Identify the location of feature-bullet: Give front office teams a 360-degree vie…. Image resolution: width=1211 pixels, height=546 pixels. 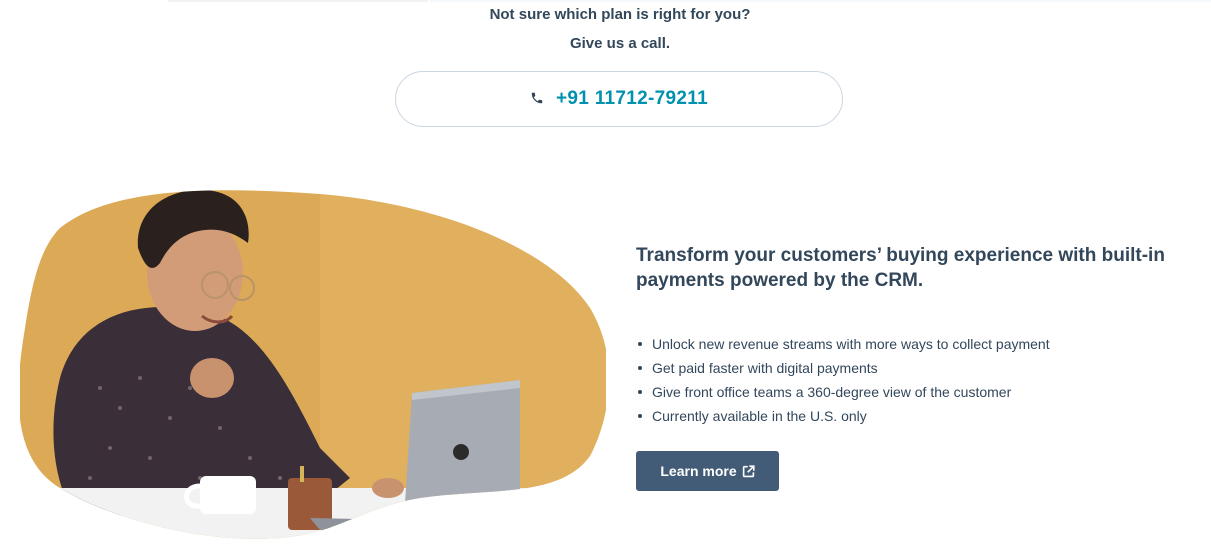
(843, 392).